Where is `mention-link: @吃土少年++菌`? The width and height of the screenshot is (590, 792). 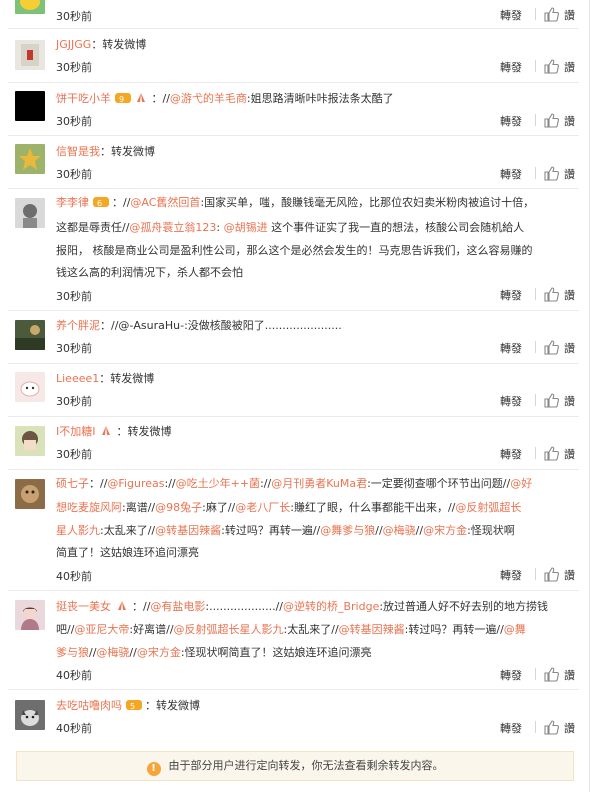
mention-link: @吃土少年++菌 is located at coordinates (218, 483).